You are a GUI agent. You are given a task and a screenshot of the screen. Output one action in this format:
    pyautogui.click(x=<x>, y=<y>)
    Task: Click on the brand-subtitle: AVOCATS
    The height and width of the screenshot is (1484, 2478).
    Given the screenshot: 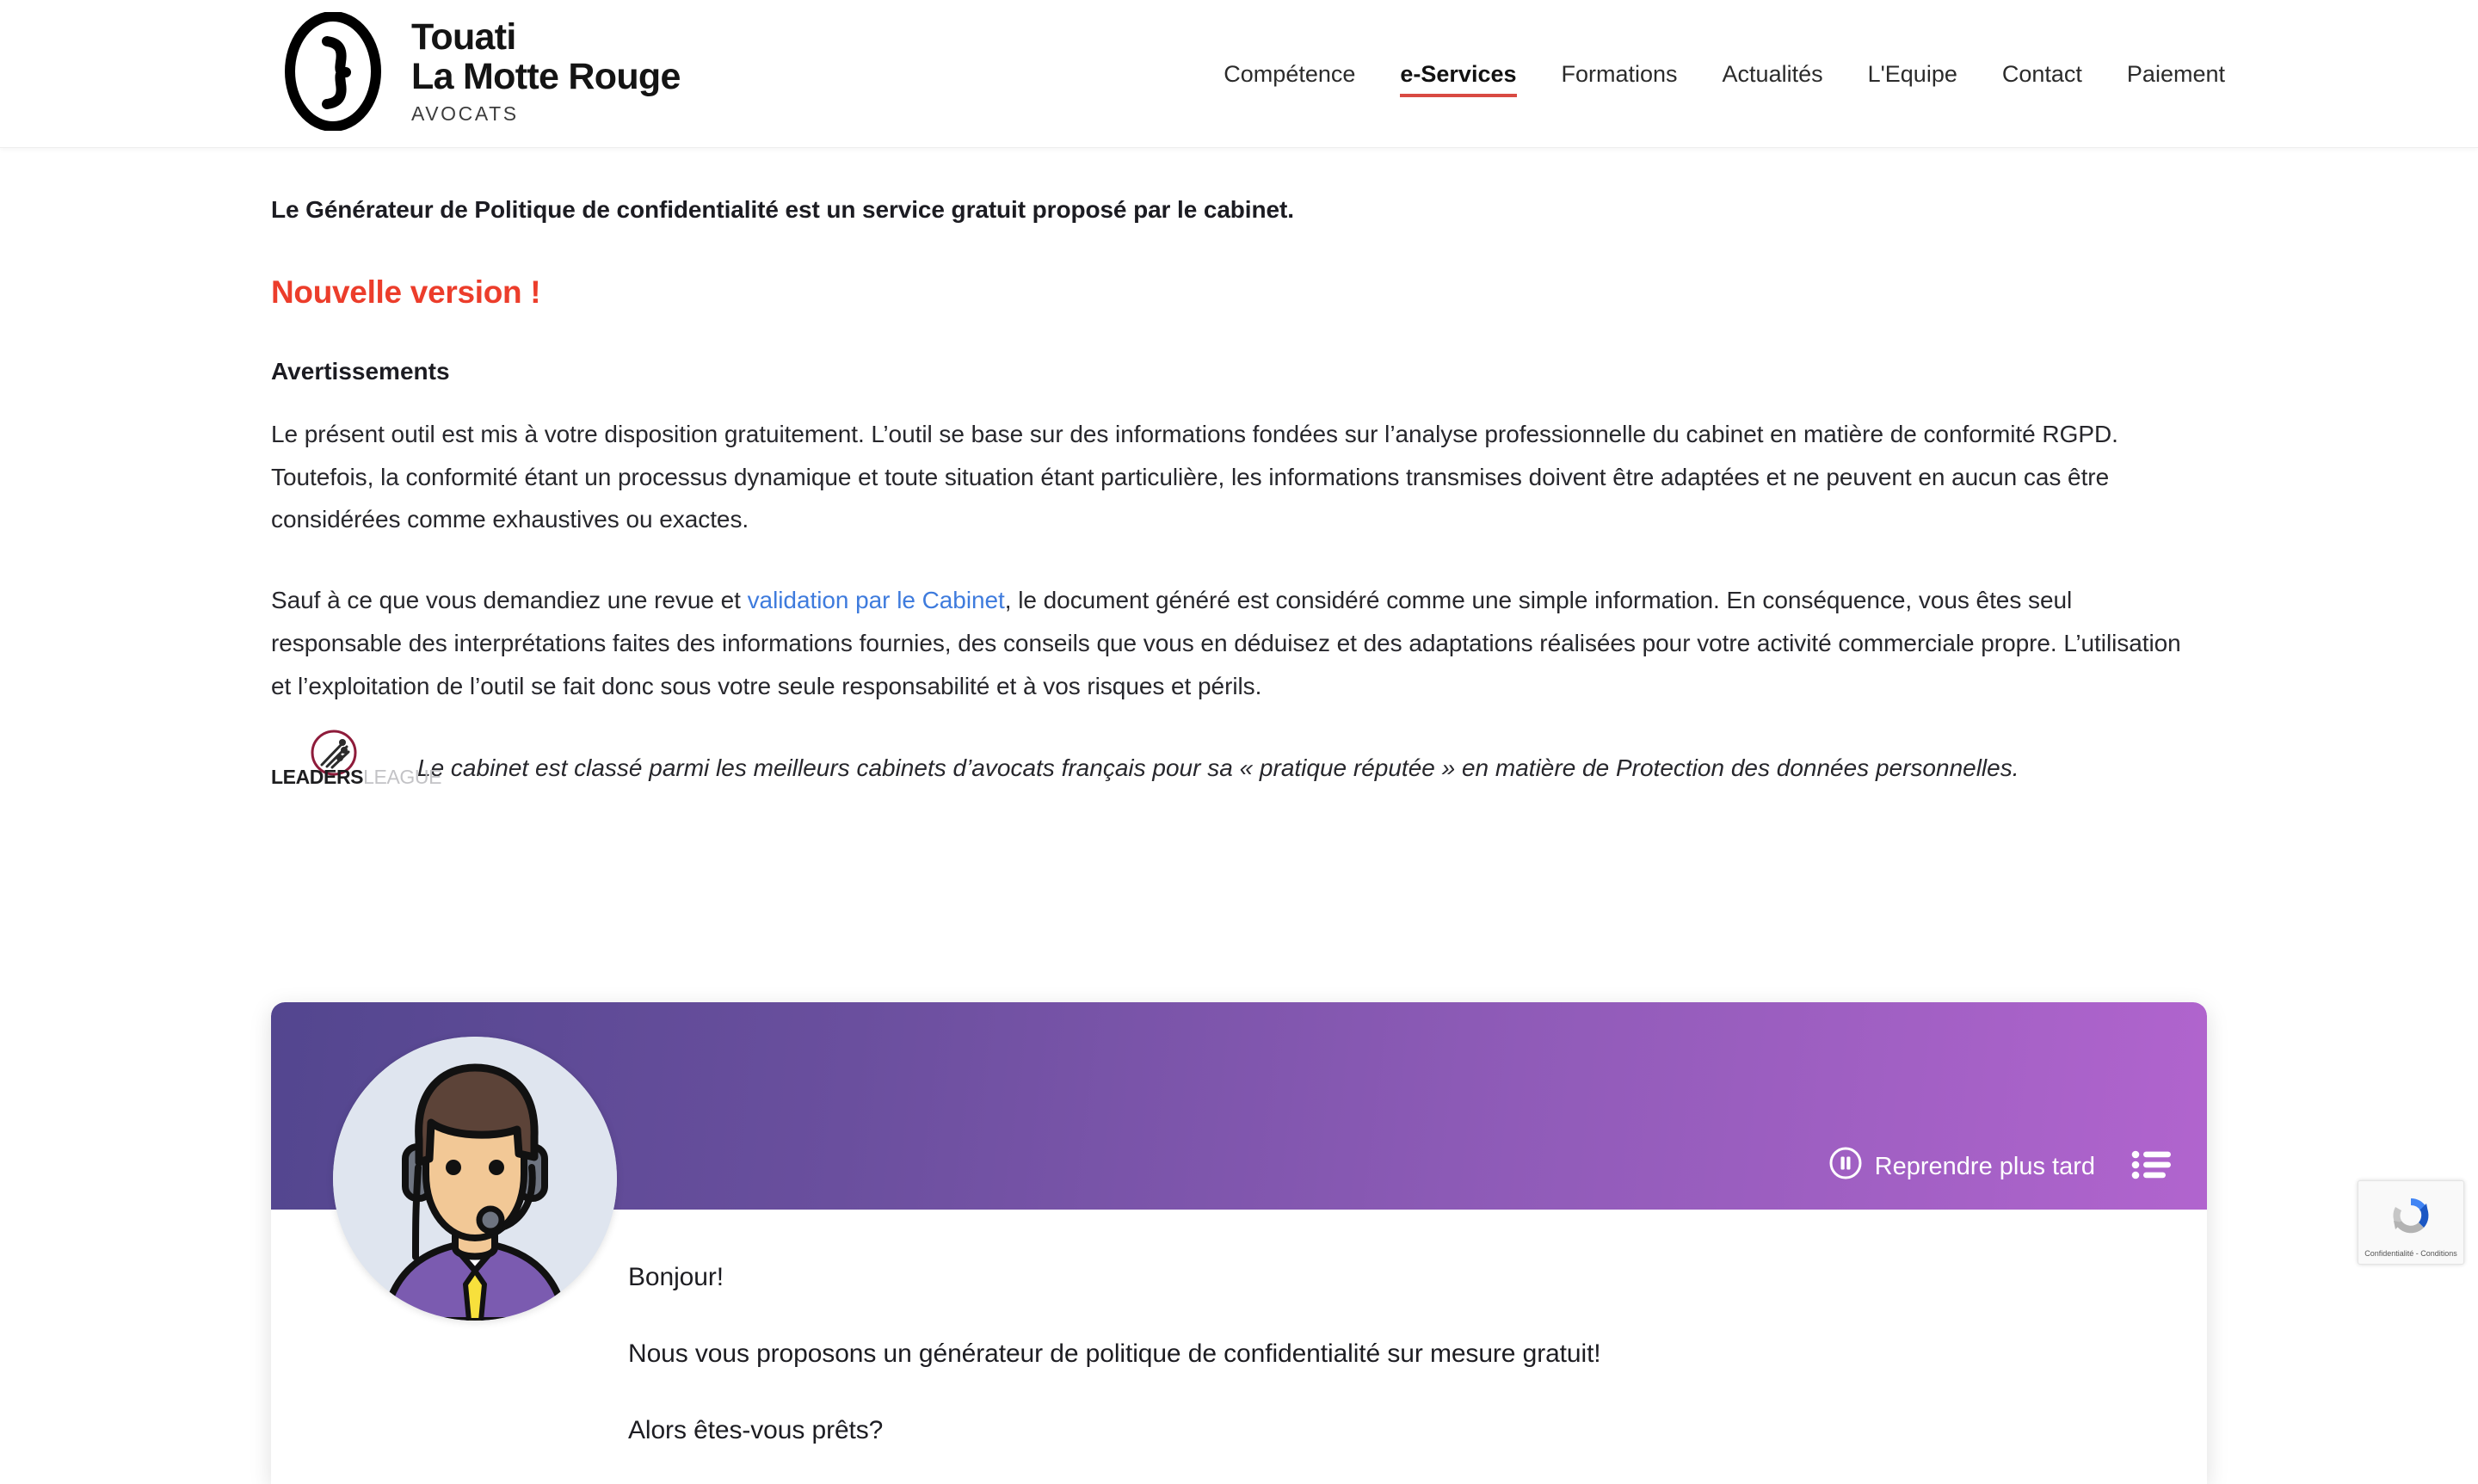 What is the action you would take?
    pyautogui.click(x=465, y=114)
    